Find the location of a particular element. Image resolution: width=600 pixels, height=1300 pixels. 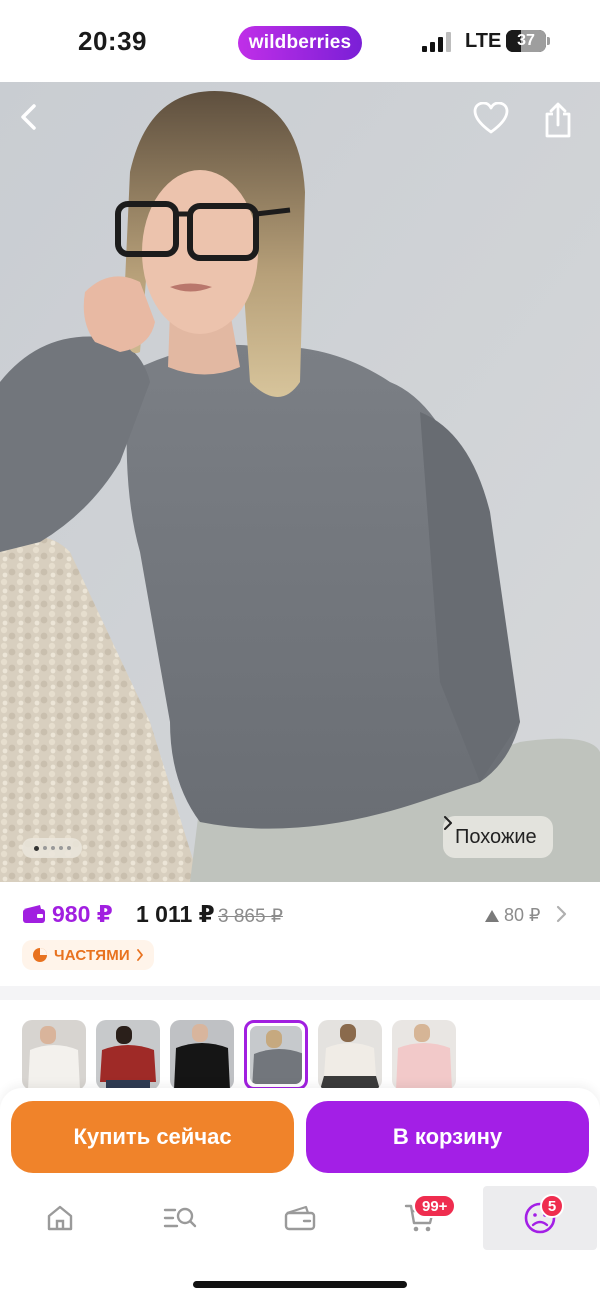

price-difference: 80 ₽ is located at coordinates (512, 915).